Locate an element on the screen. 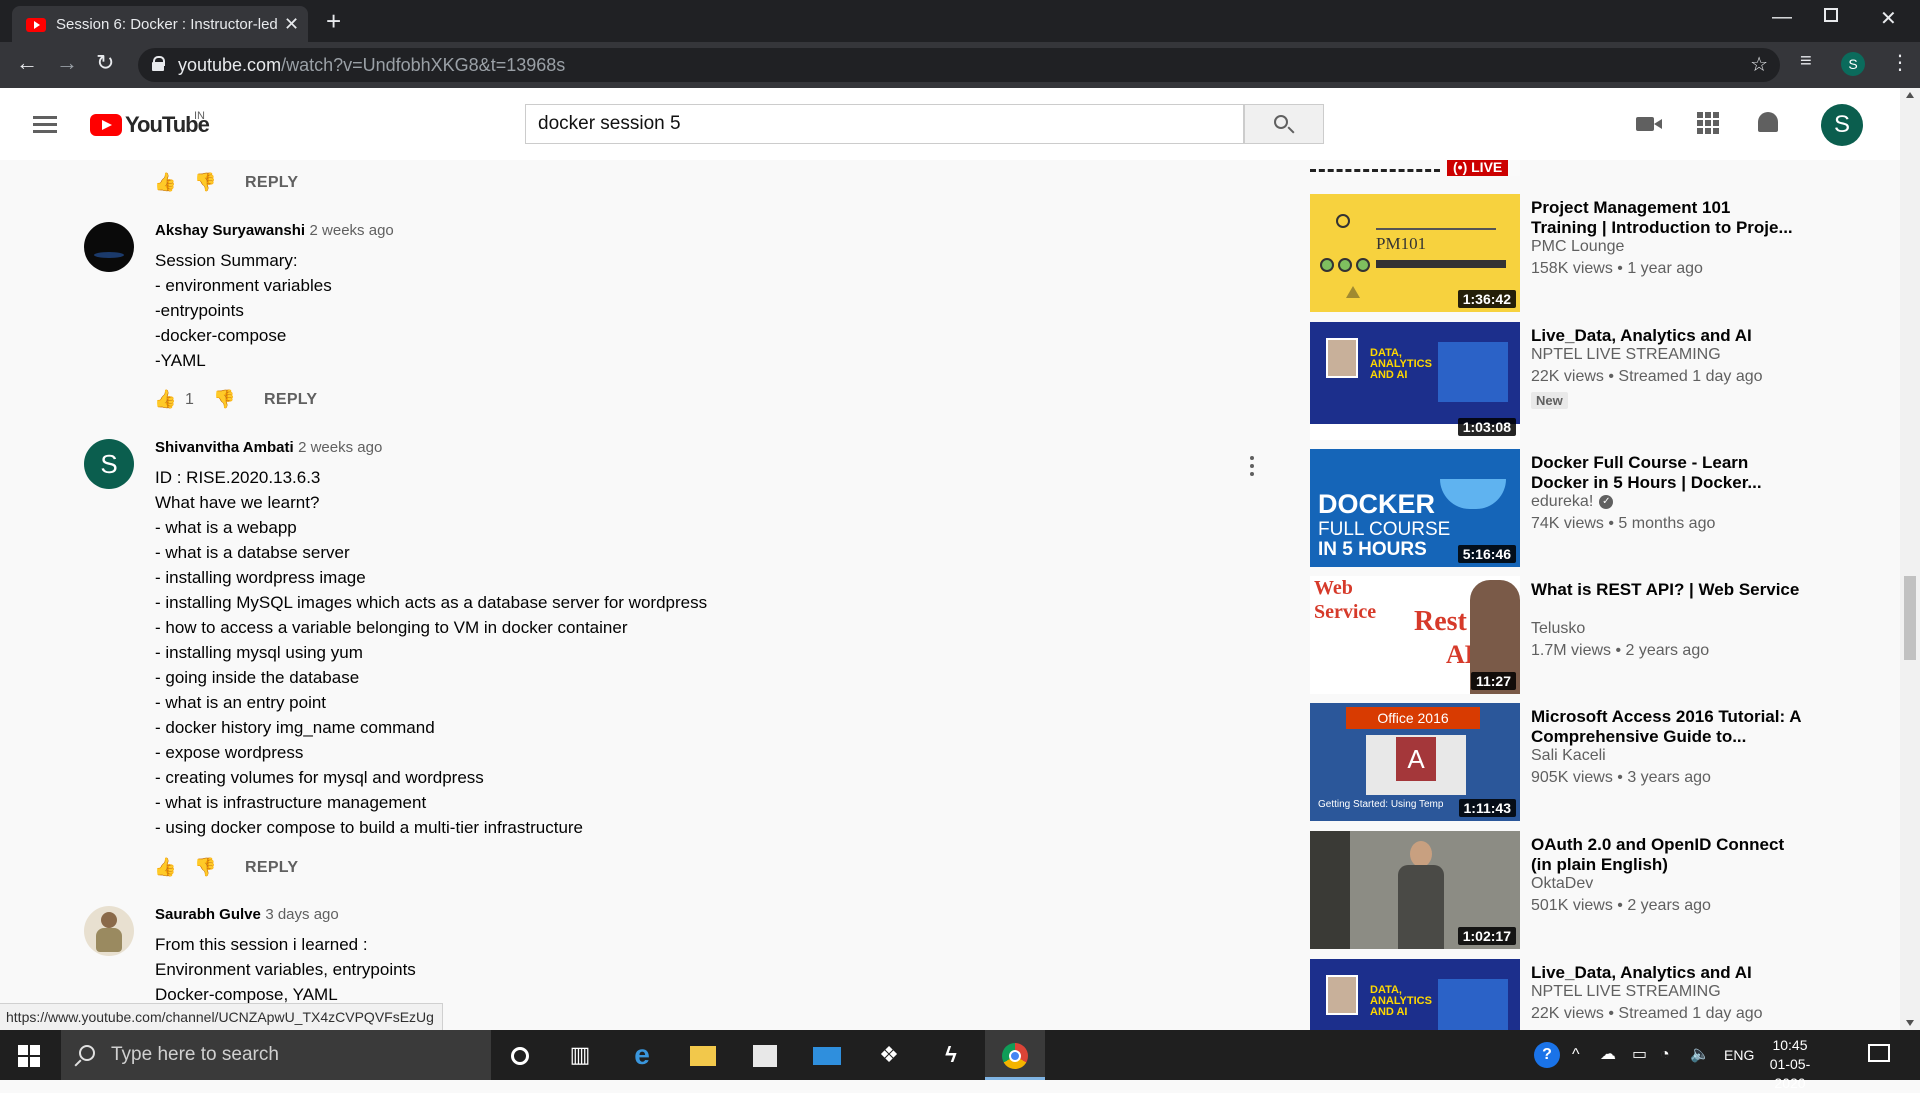 The image size is (1920, 1093). chrome-taskbar-icon is located at coordinates (1015, 1055).